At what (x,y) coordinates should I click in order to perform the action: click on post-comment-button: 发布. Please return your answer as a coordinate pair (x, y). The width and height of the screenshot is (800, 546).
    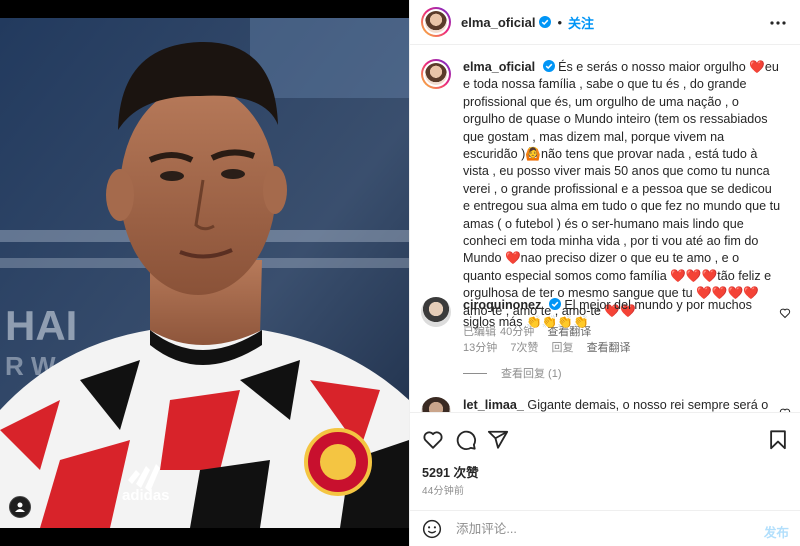
    Looking at the image, I should click on (776, 531).